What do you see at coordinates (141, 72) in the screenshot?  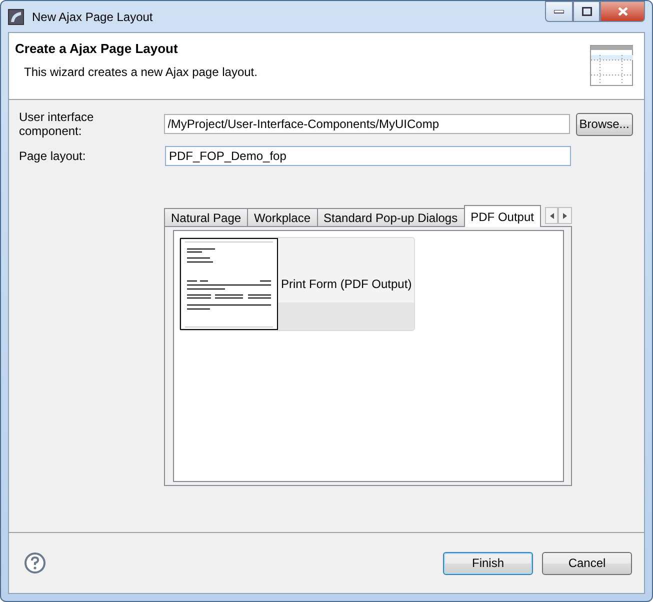 I see `wizard-description: This wizard creates a new Ajax page layout.` at bounding box center [141, 72].